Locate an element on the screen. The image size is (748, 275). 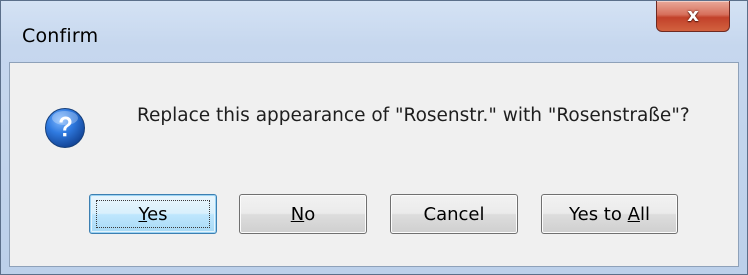
yes-to-all-button-label: Yes to All is located at coordinates (609, 214).